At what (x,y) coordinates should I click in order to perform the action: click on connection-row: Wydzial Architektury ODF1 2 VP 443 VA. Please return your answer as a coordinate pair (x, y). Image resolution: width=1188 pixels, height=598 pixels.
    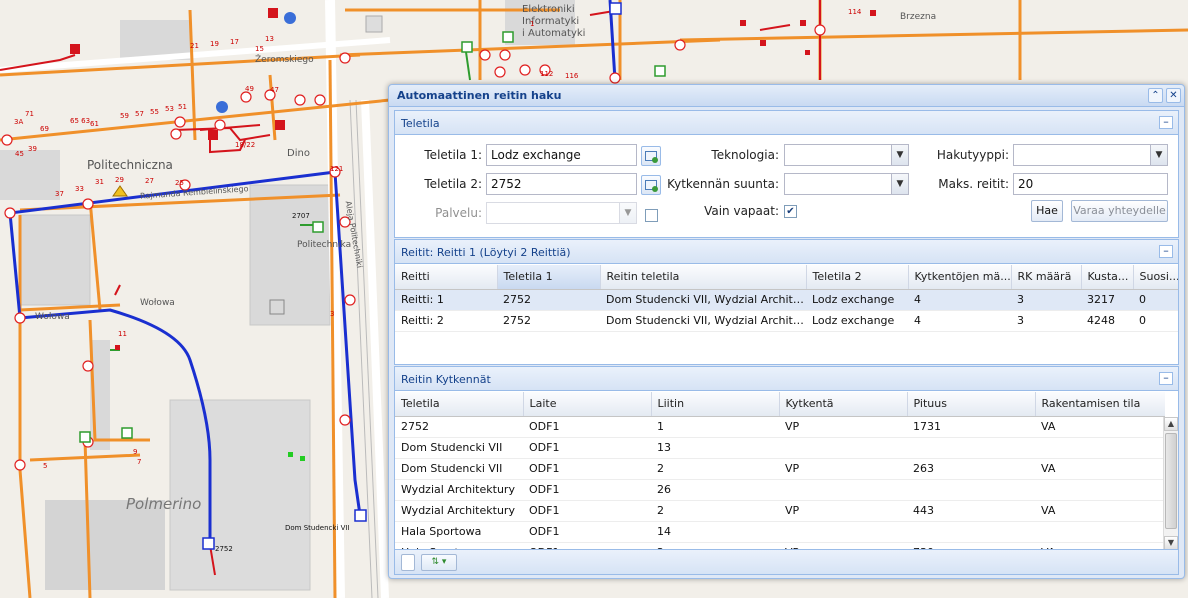
    Looking at the image, I should click on (780, 511).